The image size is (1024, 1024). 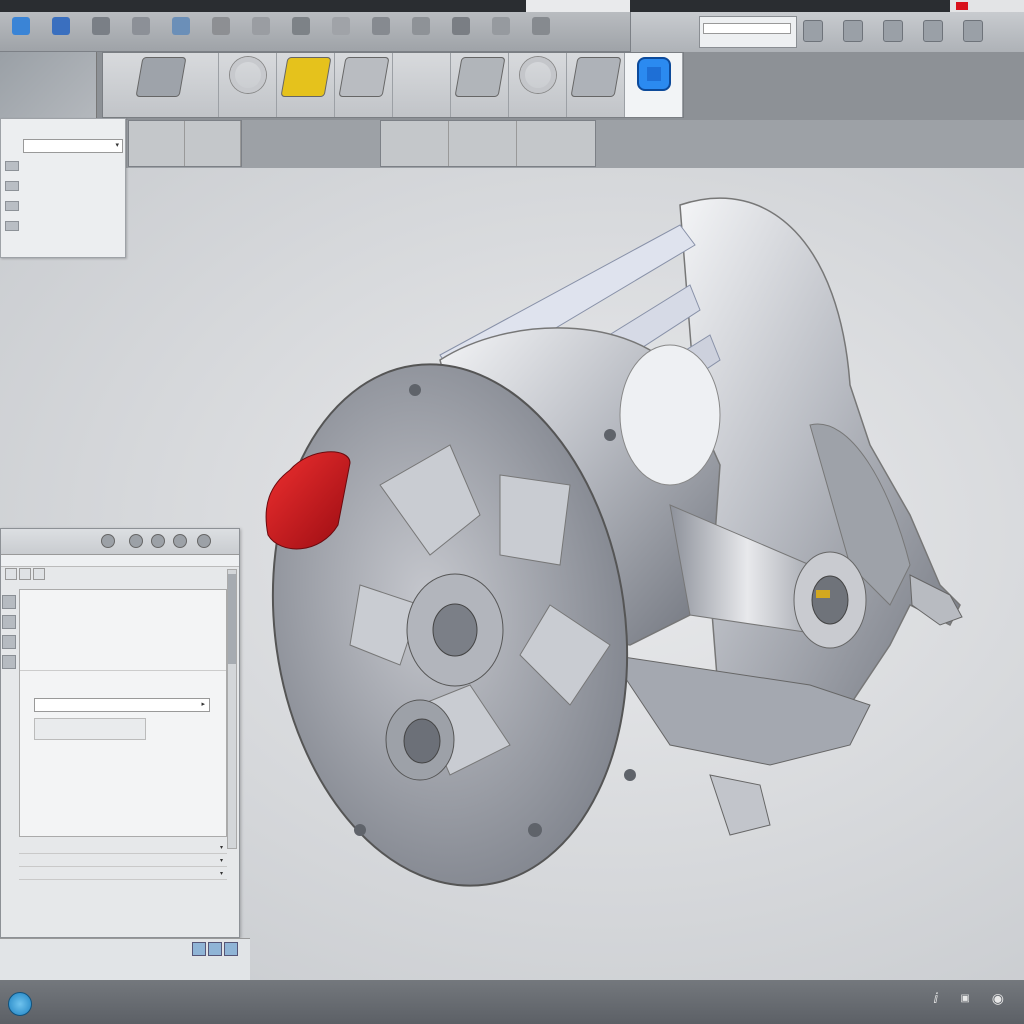 I want to click on ribbon, so click(x=512, y=86).